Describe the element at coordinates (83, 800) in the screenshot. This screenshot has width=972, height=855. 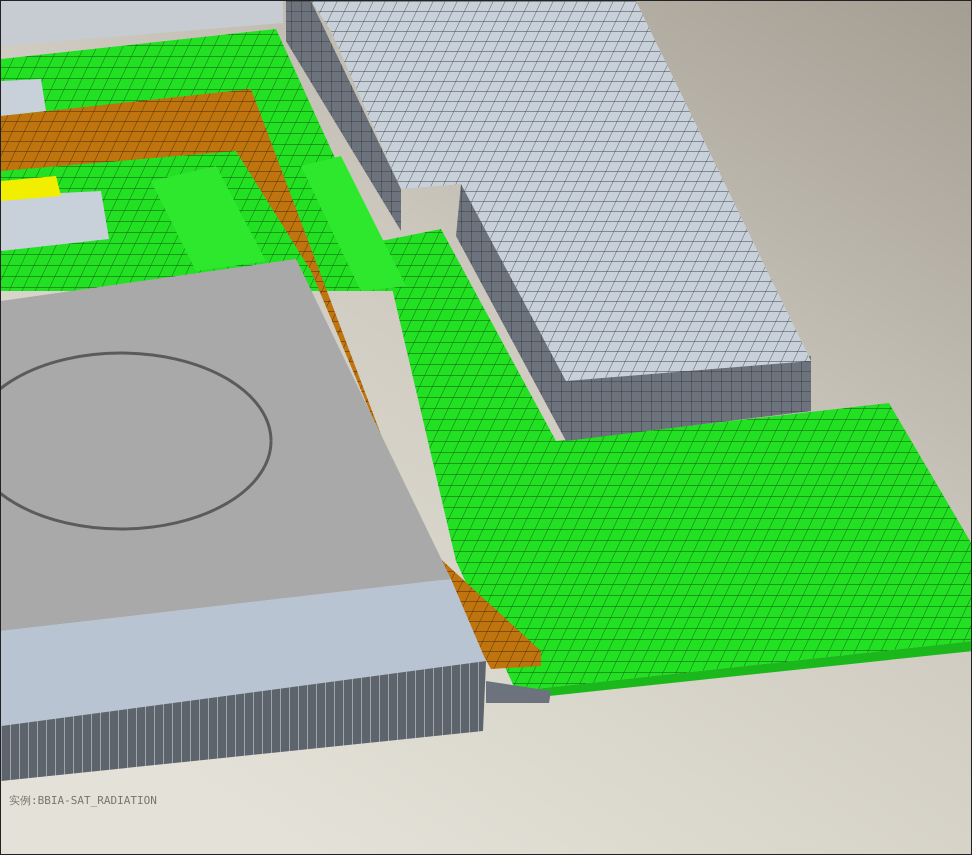
I see `model-label: 实例:BBIA-SAT_RADIATION` at that location.